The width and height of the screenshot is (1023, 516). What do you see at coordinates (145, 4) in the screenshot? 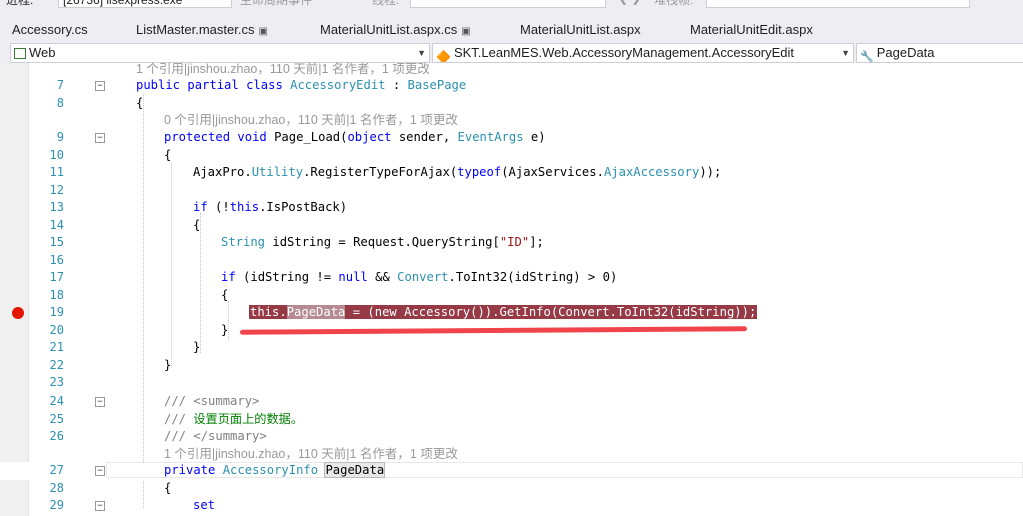
I see `process-dropdown: [26736] iisexpress.exe` at bounding box center [145, 4].